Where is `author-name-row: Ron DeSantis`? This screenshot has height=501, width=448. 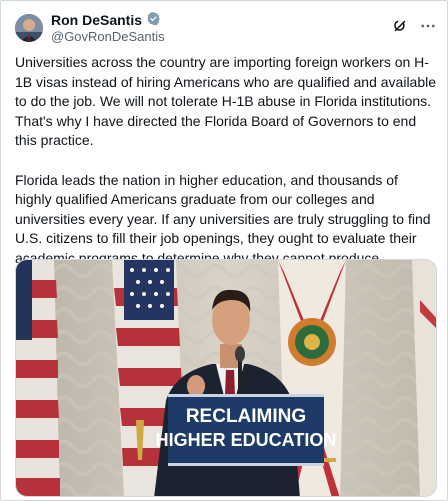
author-name-row: Ron DeSantis is located at coordinates (108, 20).